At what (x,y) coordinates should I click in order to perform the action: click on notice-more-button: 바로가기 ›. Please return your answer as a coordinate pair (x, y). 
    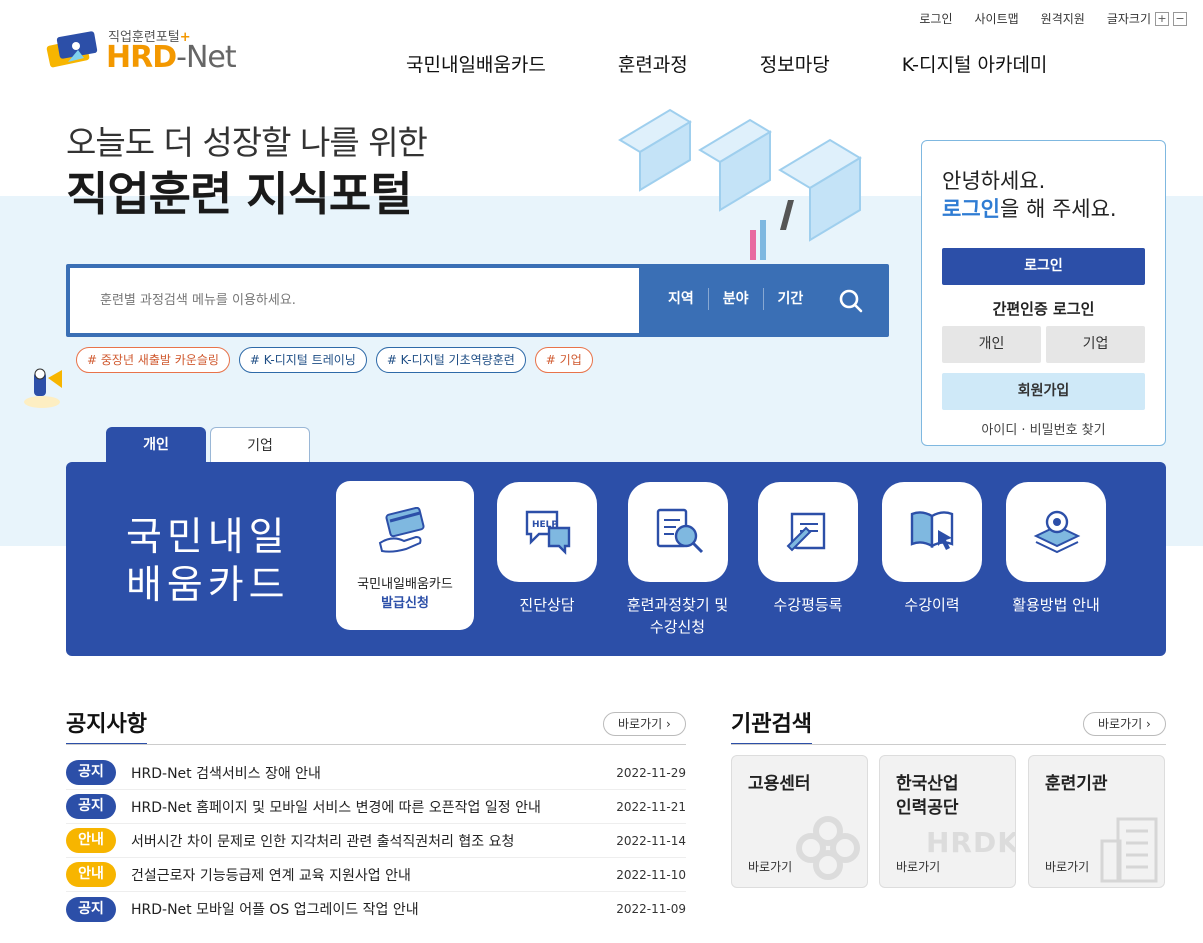
    Looking at the image, I should click on (644, 724).